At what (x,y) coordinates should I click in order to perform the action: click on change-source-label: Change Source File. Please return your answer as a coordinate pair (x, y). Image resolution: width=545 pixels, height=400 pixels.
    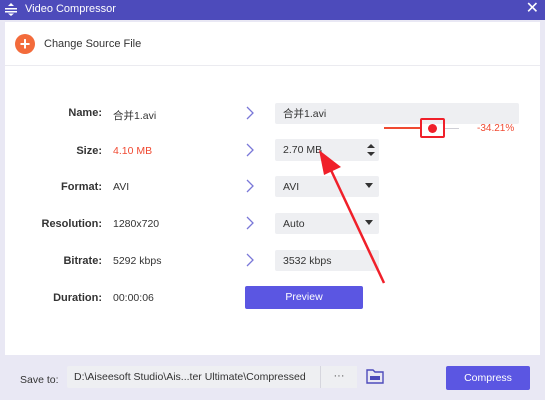
    Looking at the image, I should click on (93, 44).